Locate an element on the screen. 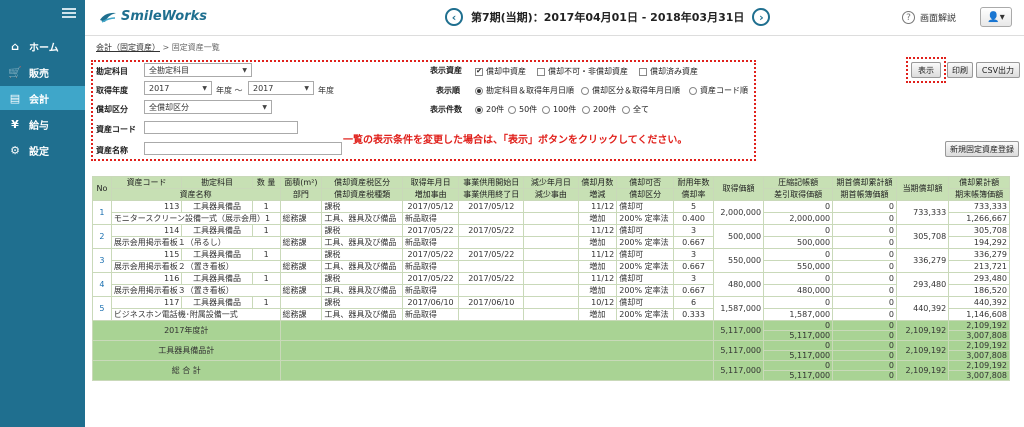 The image size is (1024, 427). row-number-link: 5 is located at coordinates (102, 308).